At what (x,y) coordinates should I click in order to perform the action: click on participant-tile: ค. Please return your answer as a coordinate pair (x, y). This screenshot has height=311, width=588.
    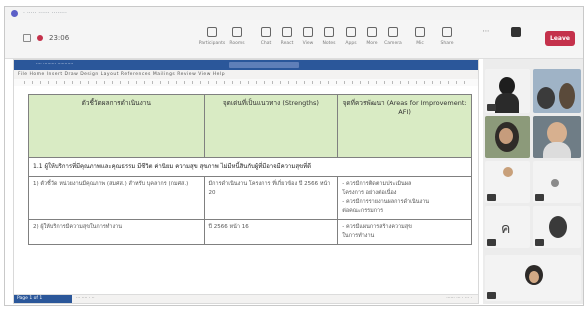
    Looking at the image, I should click on (507, 227).